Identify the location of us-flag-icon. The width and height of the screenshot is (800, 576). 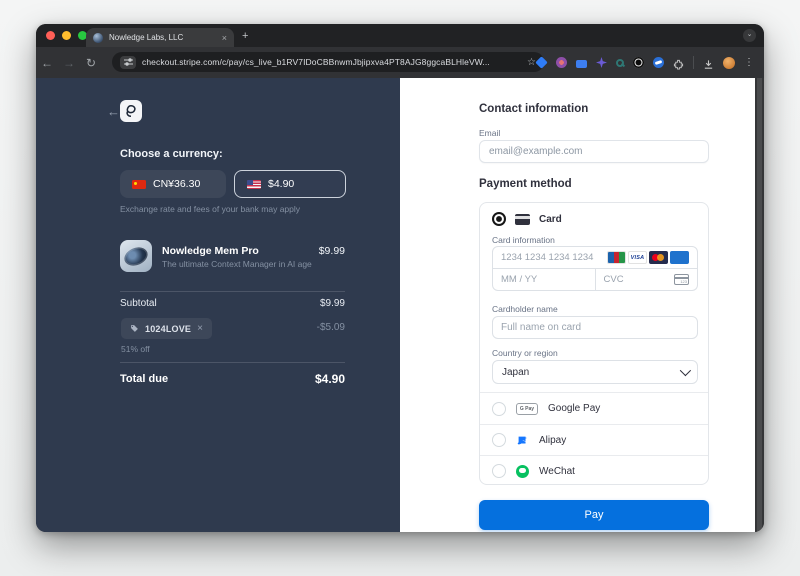
(254, 184).